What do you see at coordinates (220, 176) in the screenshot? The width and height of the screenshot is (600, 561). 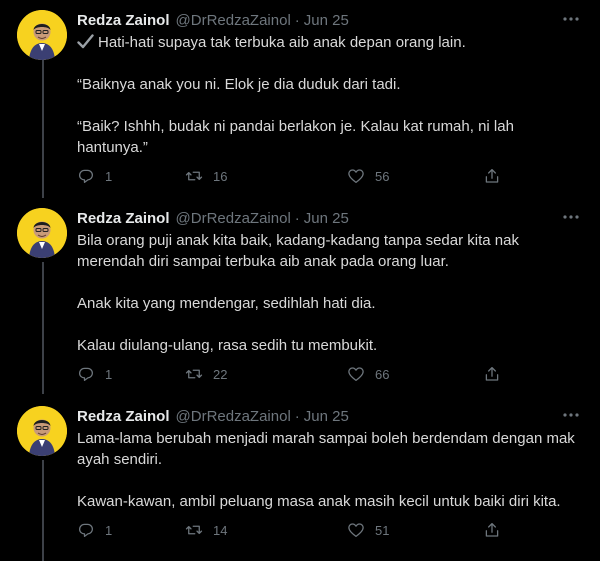 I see `retweet-count: 16` at bounding box center [220, 176].